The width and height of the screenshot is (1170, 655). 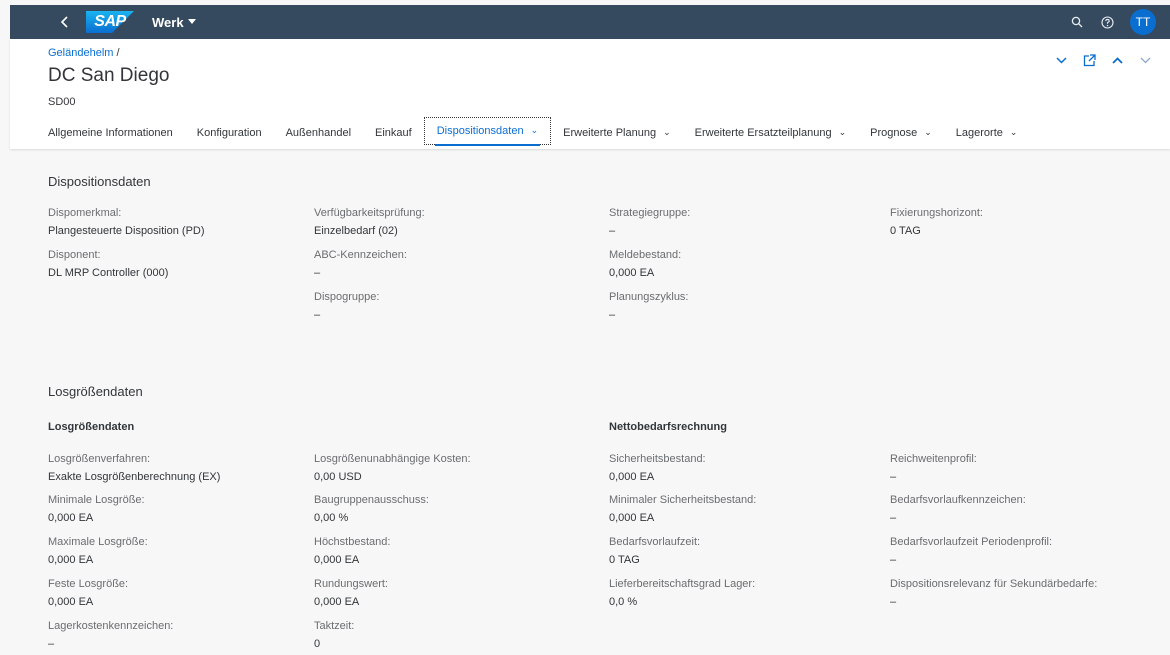 What do you see at coordinates (85, 213) in the screenshot?
I see `field-label: Dispomerkmal:` at bounding box center [85, 213].